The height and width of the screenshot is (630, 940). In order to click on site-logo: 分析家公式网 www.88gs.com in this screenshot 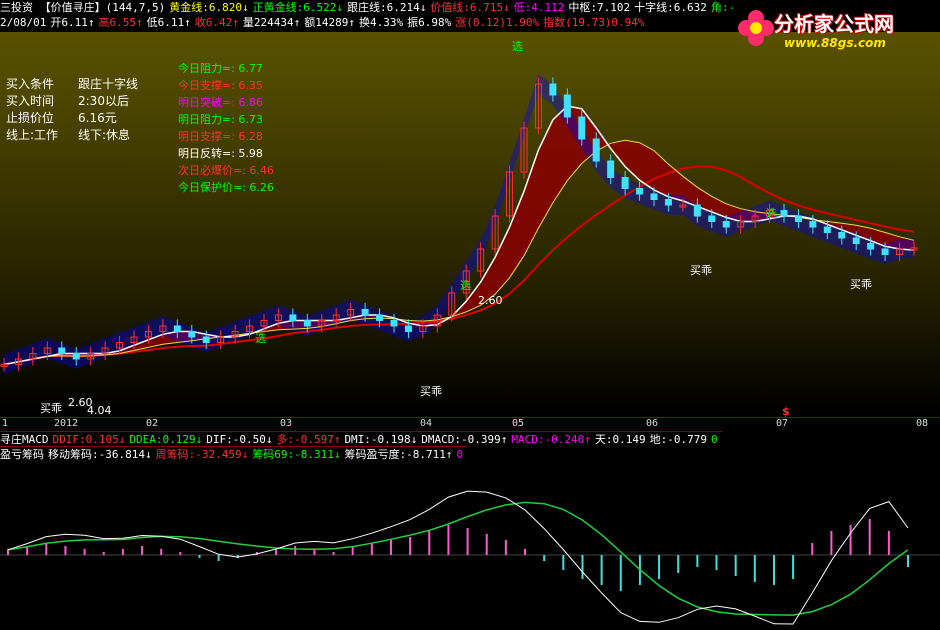, I will do `click(834, 31)`.